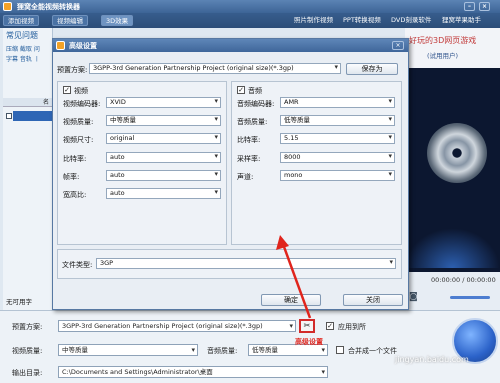 Image resolution: width=500 pixels, height=383 pixels. I want to click on close-button: 关闭, so click(373, 300).